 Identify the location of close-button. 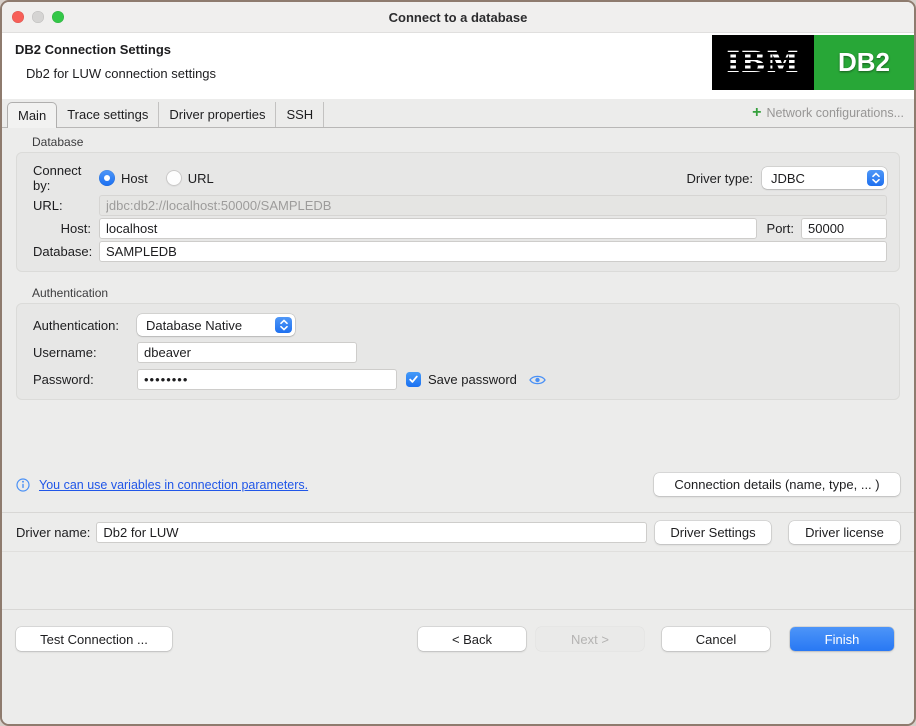
(18, 17).